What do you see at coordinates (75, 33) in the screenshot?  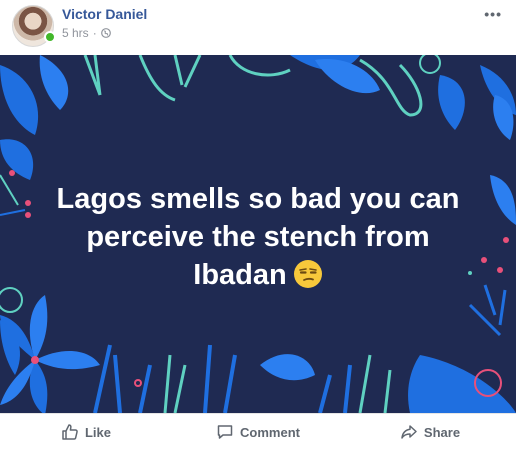 I see `post-timestamp: 5 hrs` at bounding box center [75, 33].